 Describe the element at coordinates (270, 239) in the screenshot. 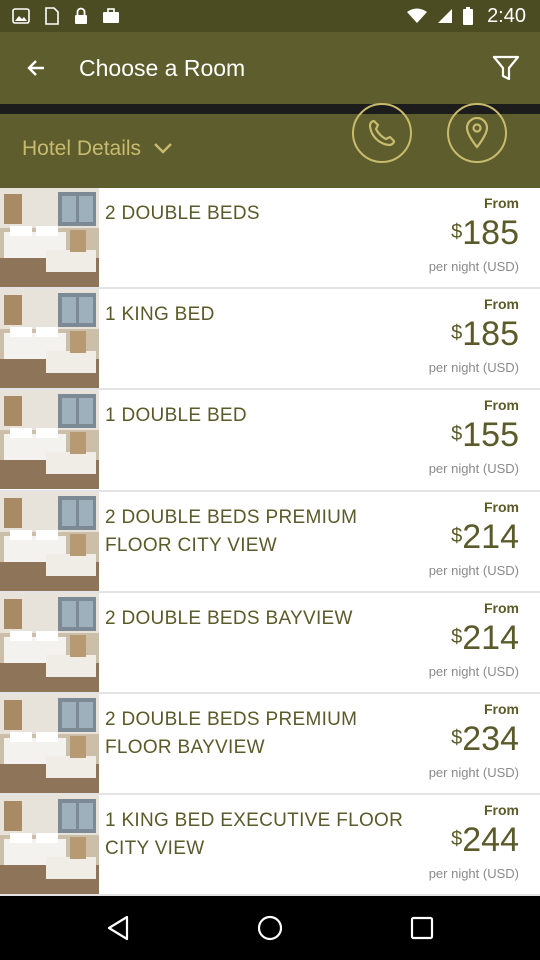

I see `room-list-item: 2 DOUBLE BEDS From $185 per night (USD)` at that location.